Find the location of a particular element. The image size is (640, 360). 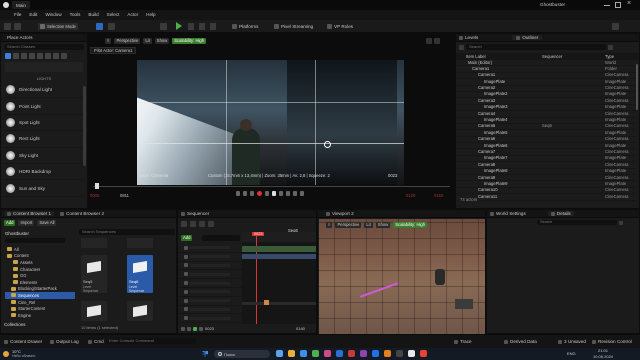

seq-play-icon is located at coordinates (195, 328).